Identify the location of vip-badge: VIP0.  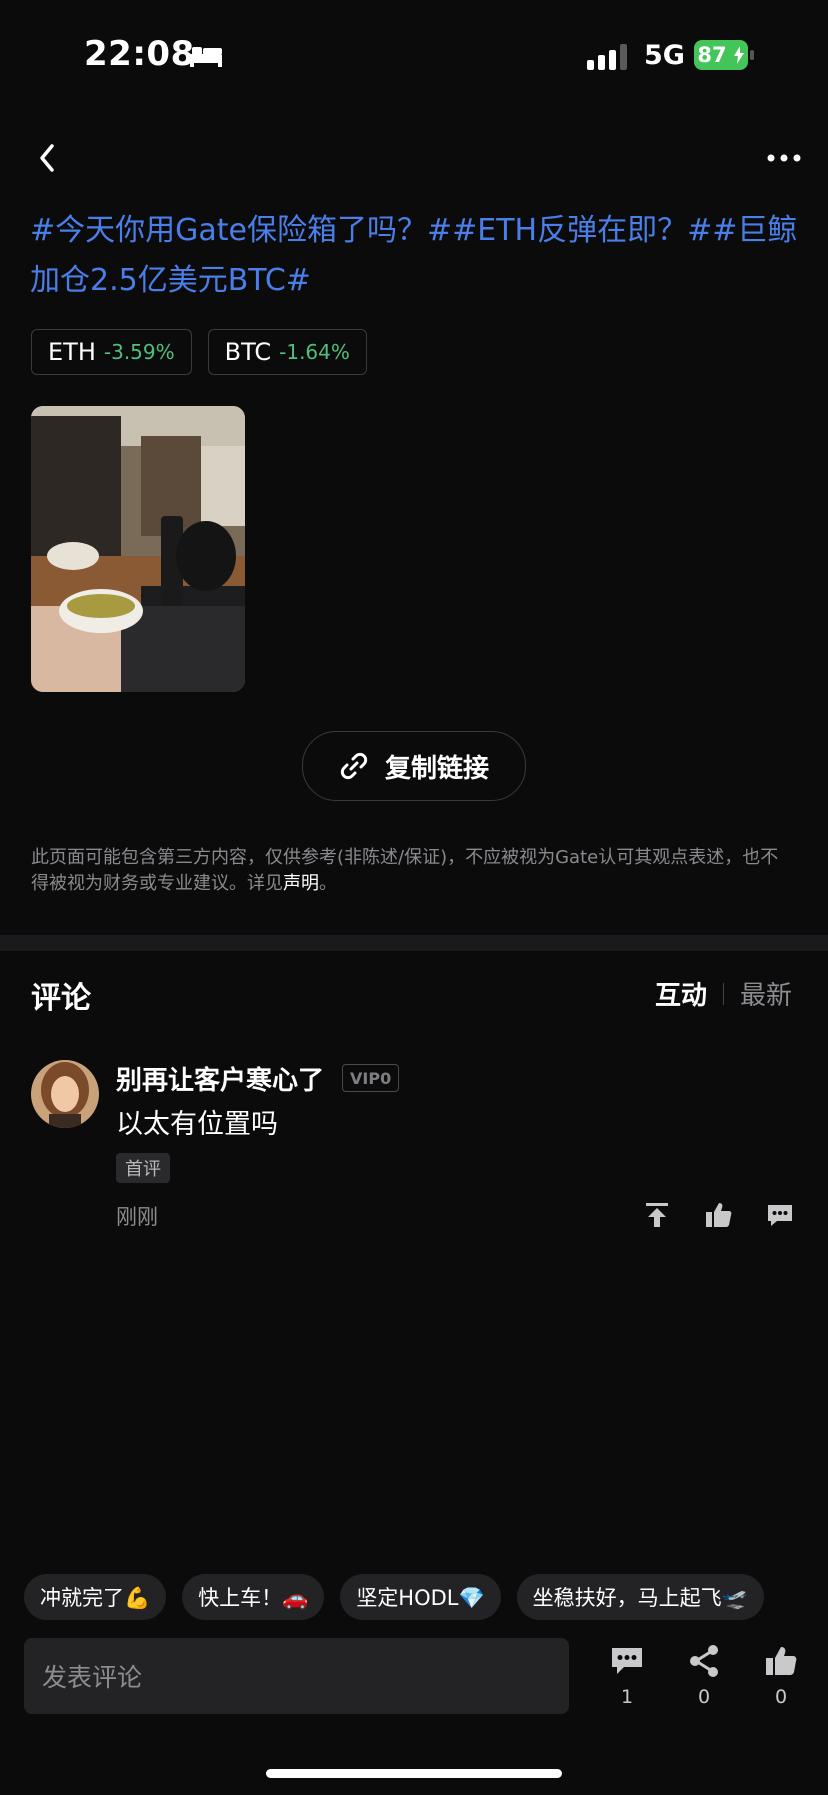
(371, 1078).